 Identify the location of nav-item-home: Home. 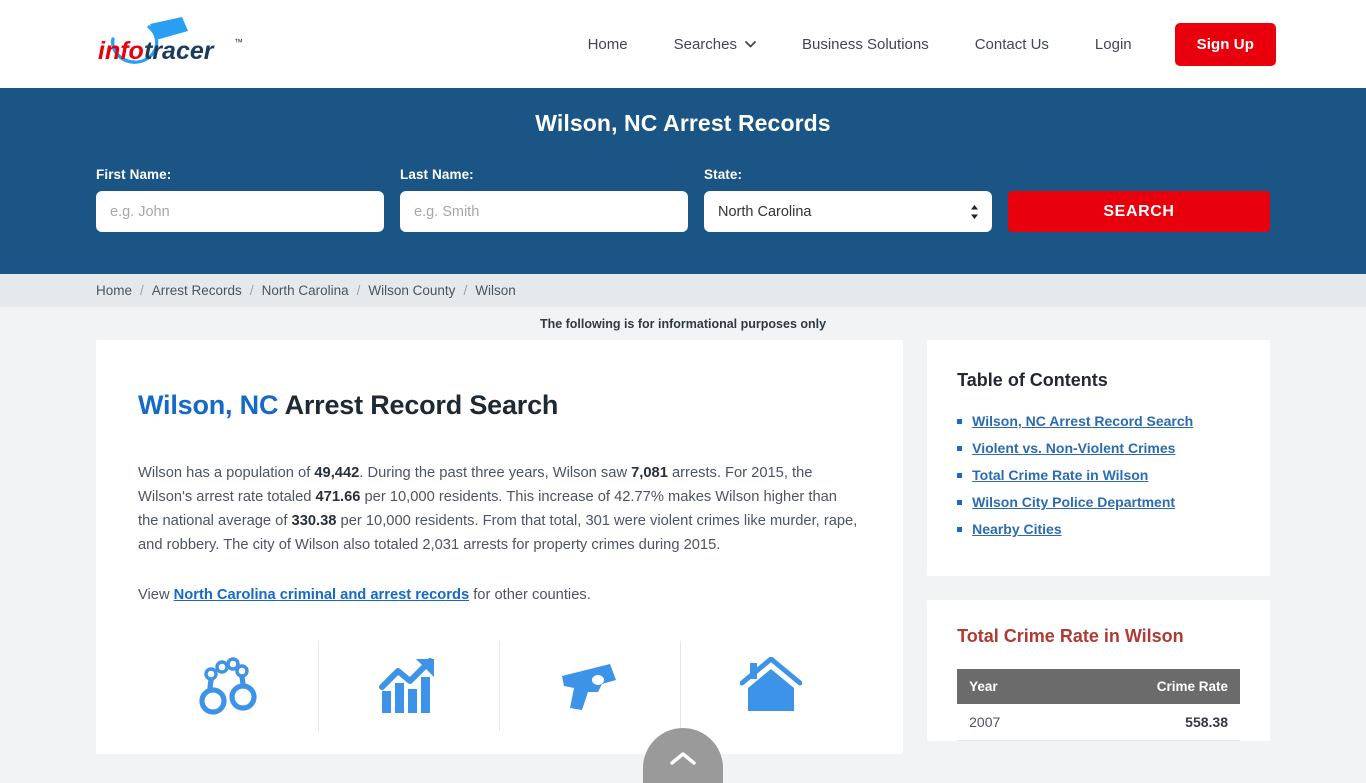
(608, 44).